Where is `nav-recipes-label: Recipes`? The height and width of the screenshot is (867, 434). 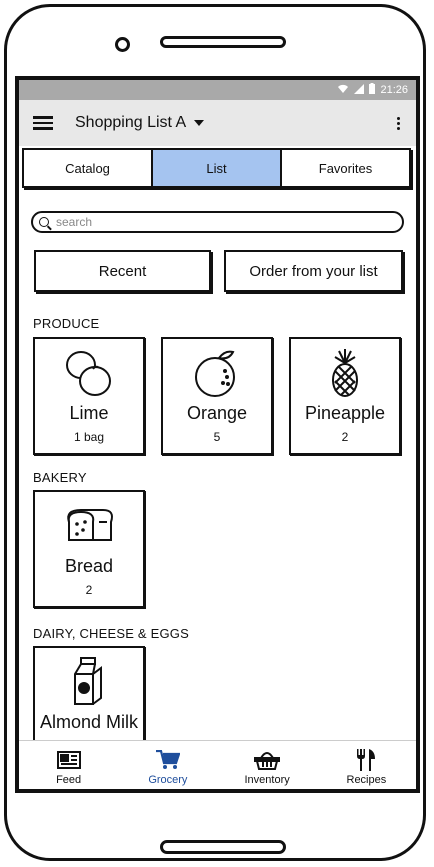 nav-recipes-label: Recipes is located at coordinates (366, 780).